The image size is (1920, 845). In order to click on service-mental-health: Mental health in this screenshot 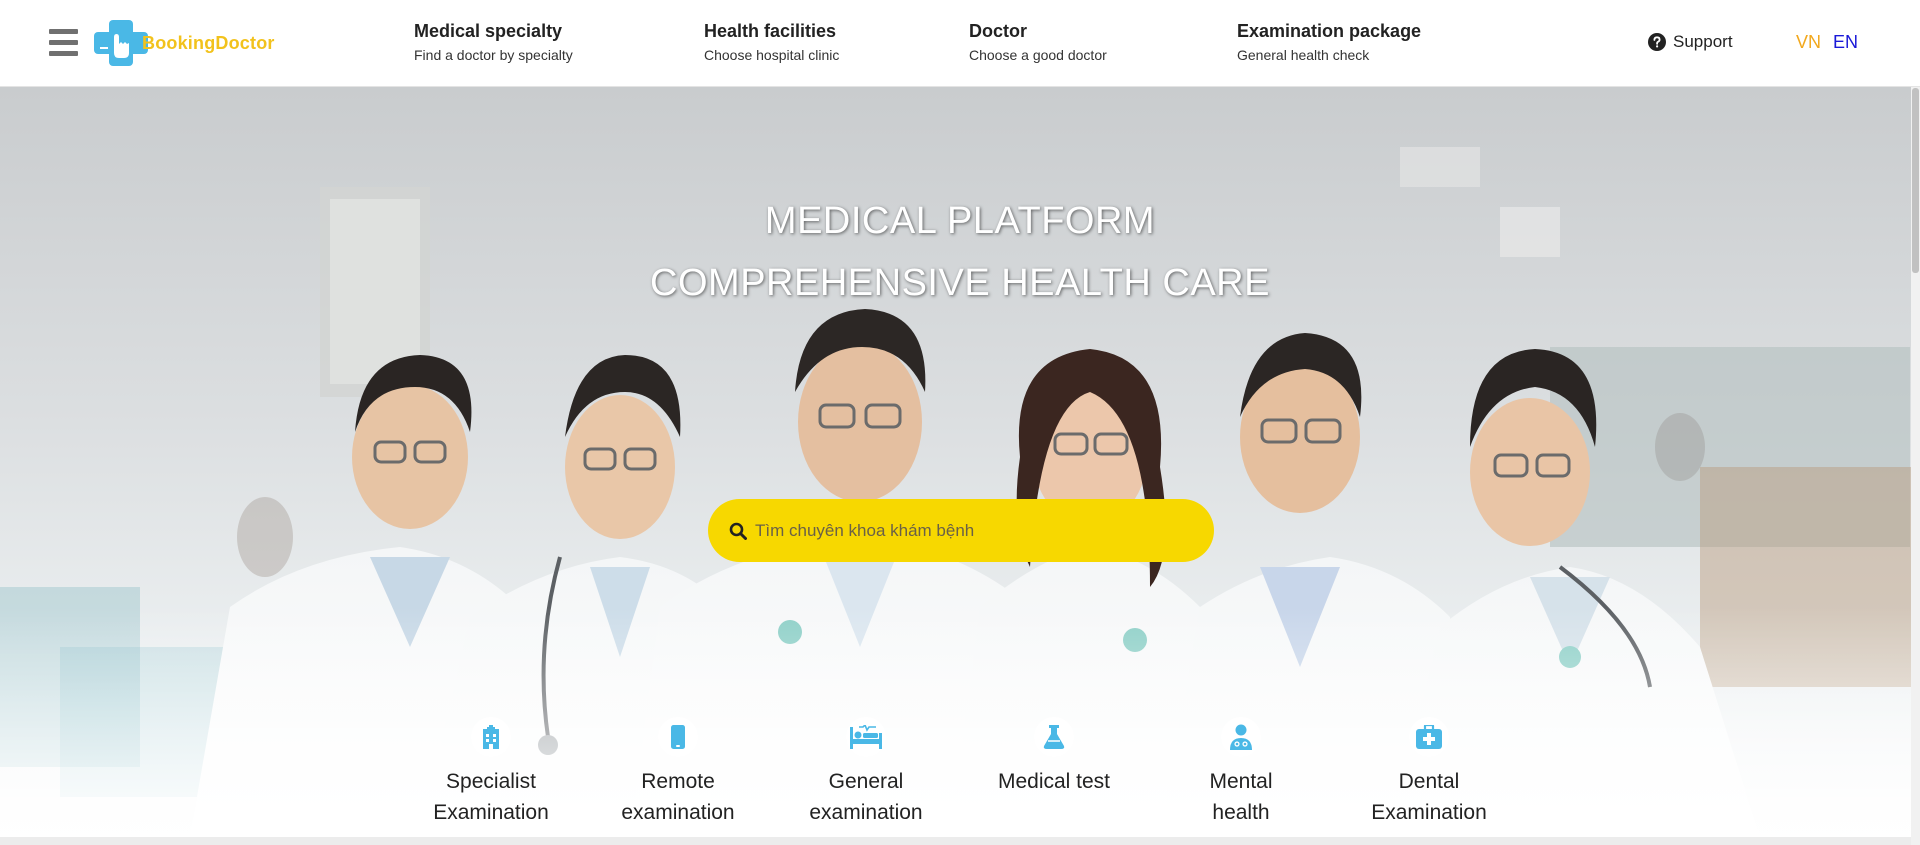, I will do `click(1241, 772)`.